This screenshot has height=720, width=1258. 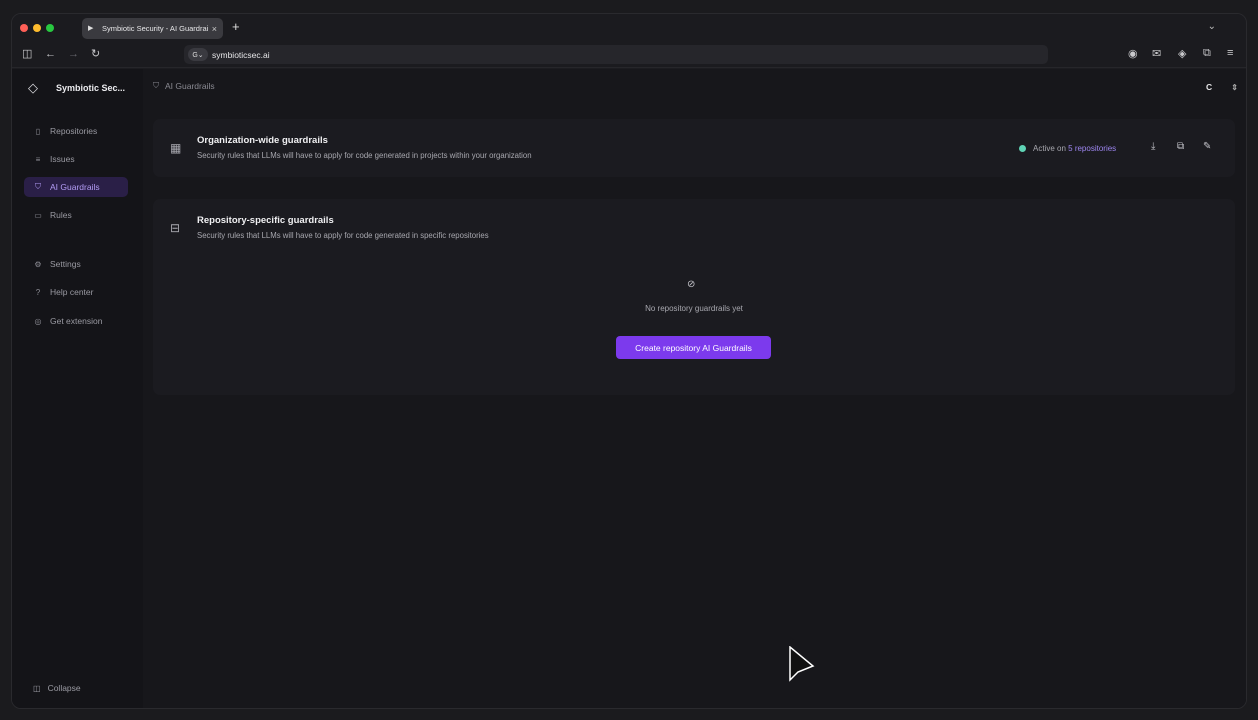 I want to click on list-icon: ≡, so click(x=38, y=159).